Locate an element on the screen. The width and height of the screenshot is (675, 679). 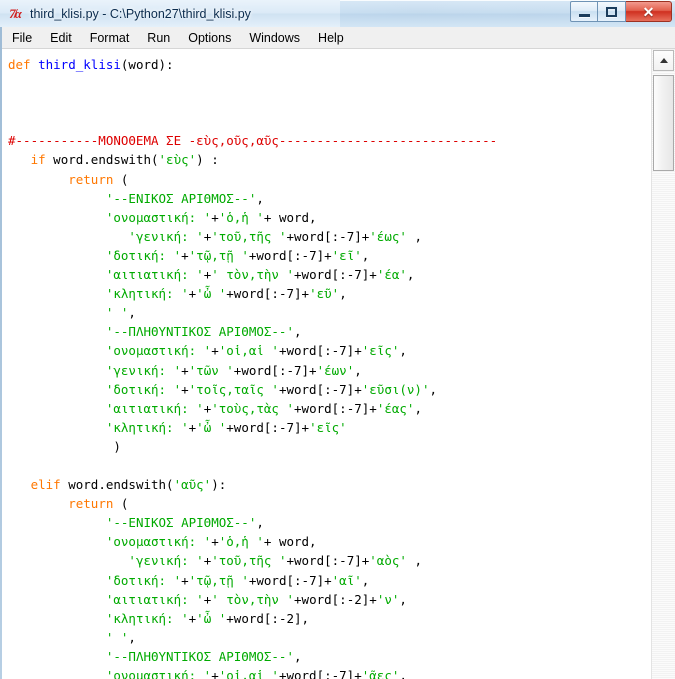
minimize-button is located at coordinates (584, 11).